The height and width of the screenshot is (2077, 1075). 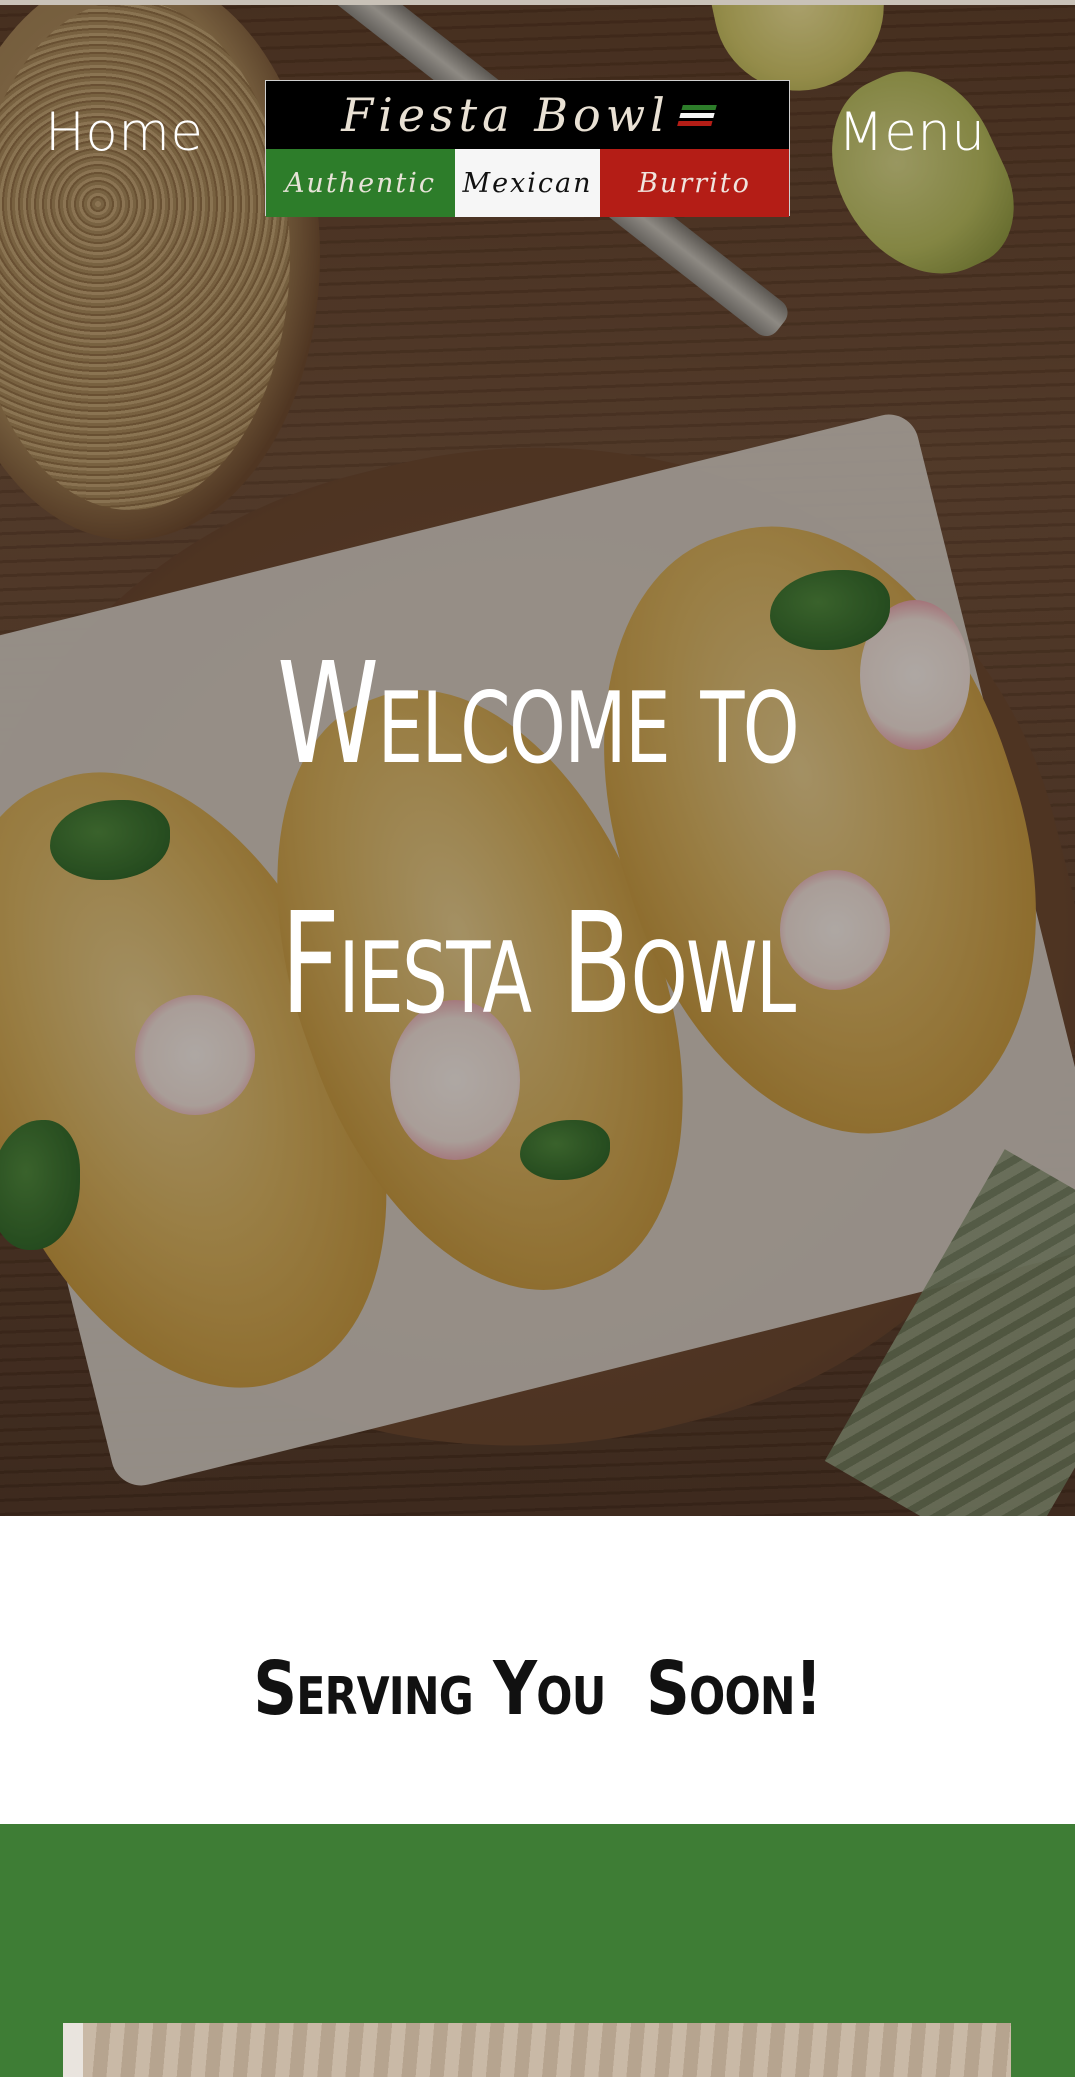 I want to click on green-section, so click(x=537, y=1950).